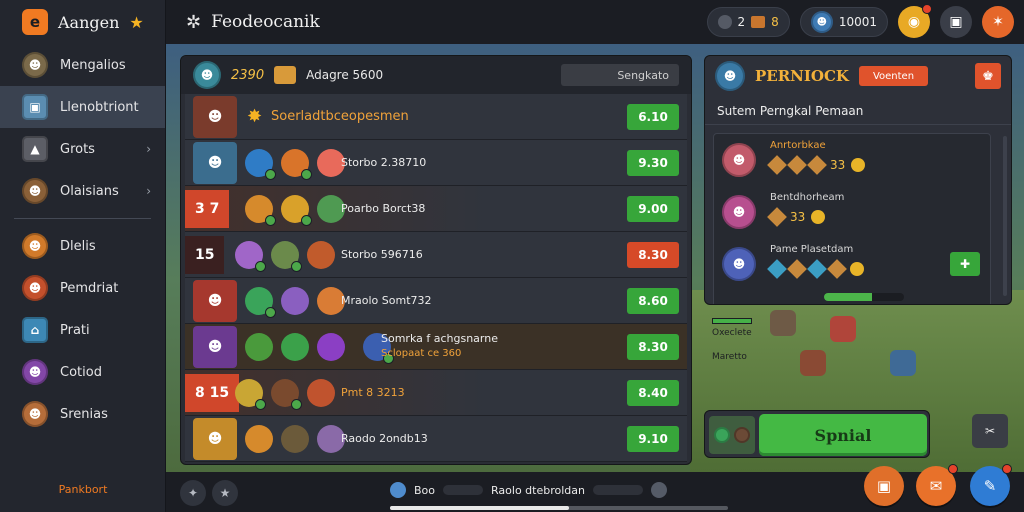  Describe the element at coordinates (653, 392) in the screenshot. I see `price-button: 8.40` at that location.